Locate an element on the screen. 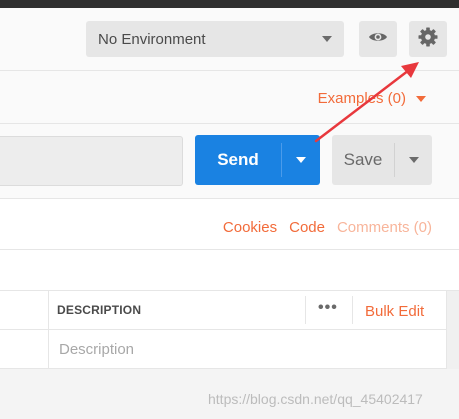  vertical-scrollbar is located at coordinates (452, 330).